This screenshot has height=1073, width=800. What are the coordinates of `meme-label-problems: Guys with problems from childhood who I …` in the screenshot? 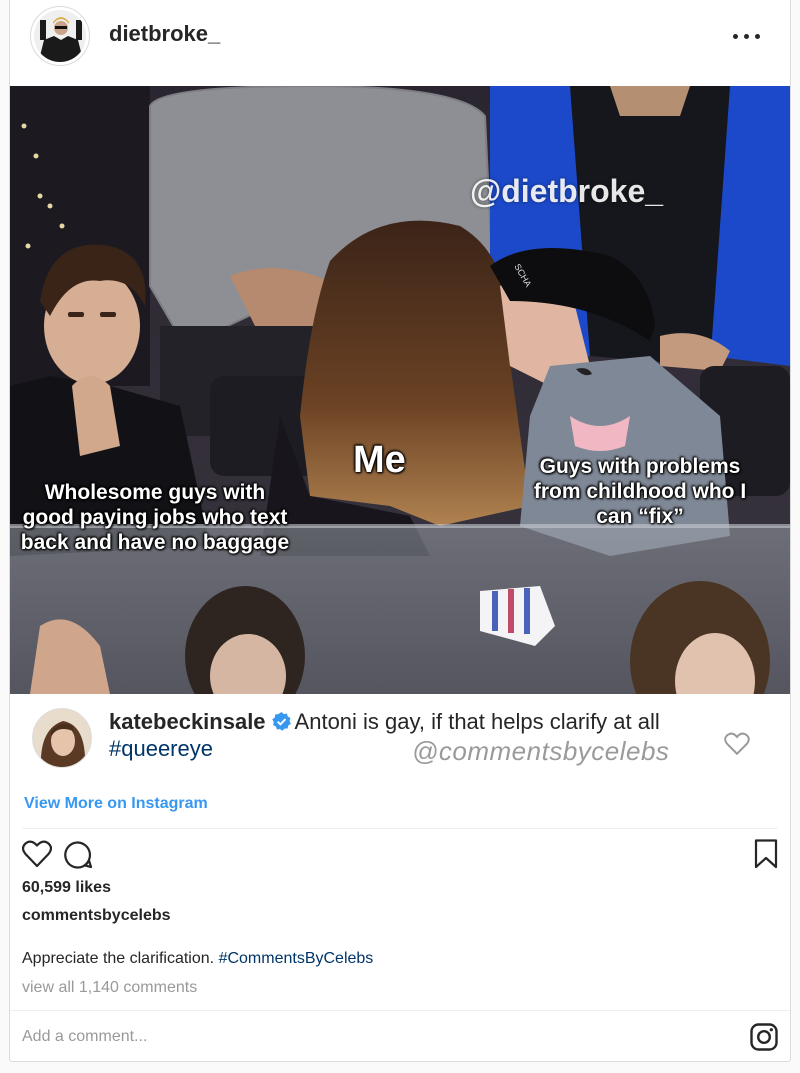 It's located at (640, 492).